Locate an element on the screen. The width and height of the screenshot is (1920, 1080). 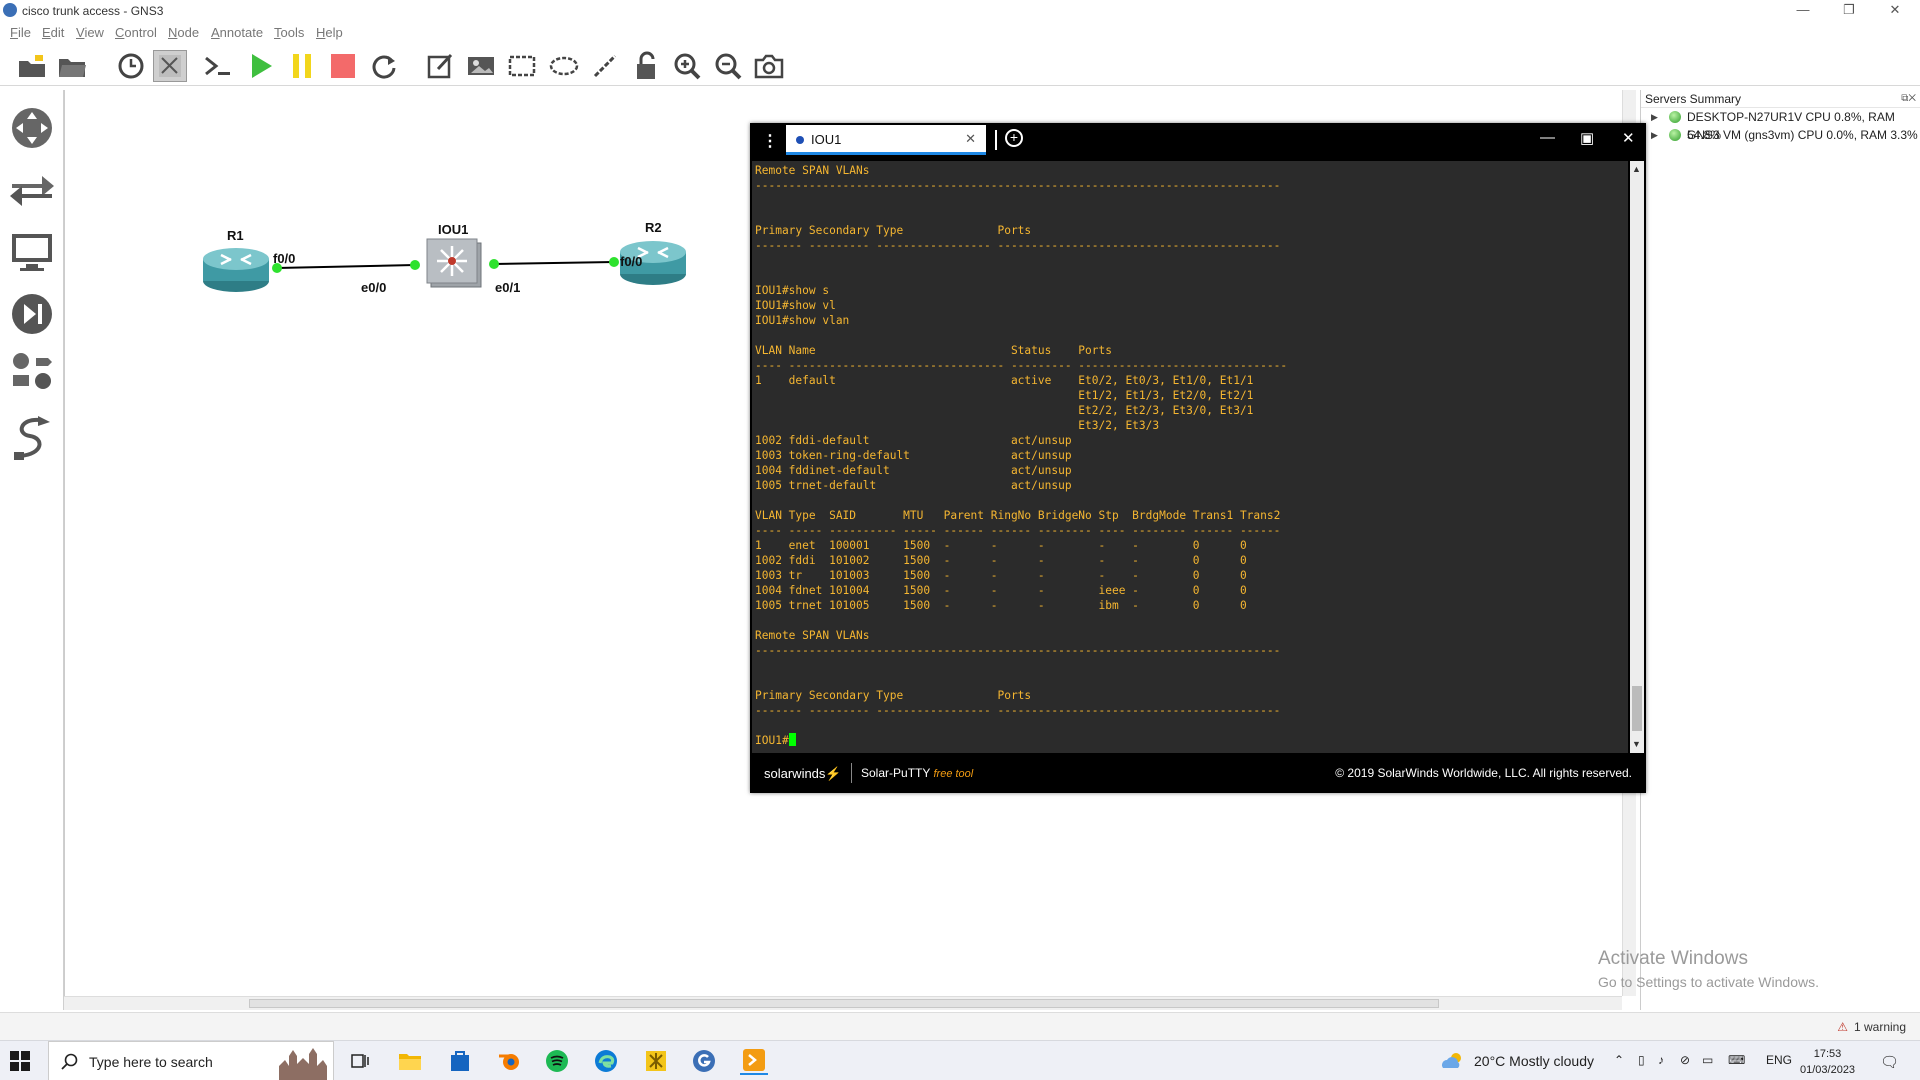
suspend-all-icon is located at coordinates (302, 66).